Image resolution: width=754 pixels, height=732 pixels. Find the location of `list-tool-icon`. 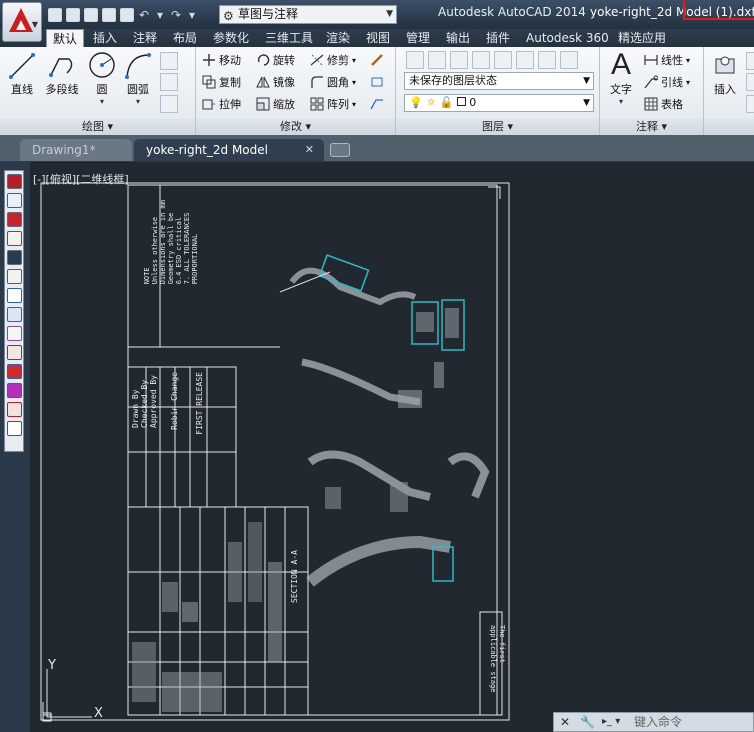

list-tool-icon is located at coordinates (14, 257).